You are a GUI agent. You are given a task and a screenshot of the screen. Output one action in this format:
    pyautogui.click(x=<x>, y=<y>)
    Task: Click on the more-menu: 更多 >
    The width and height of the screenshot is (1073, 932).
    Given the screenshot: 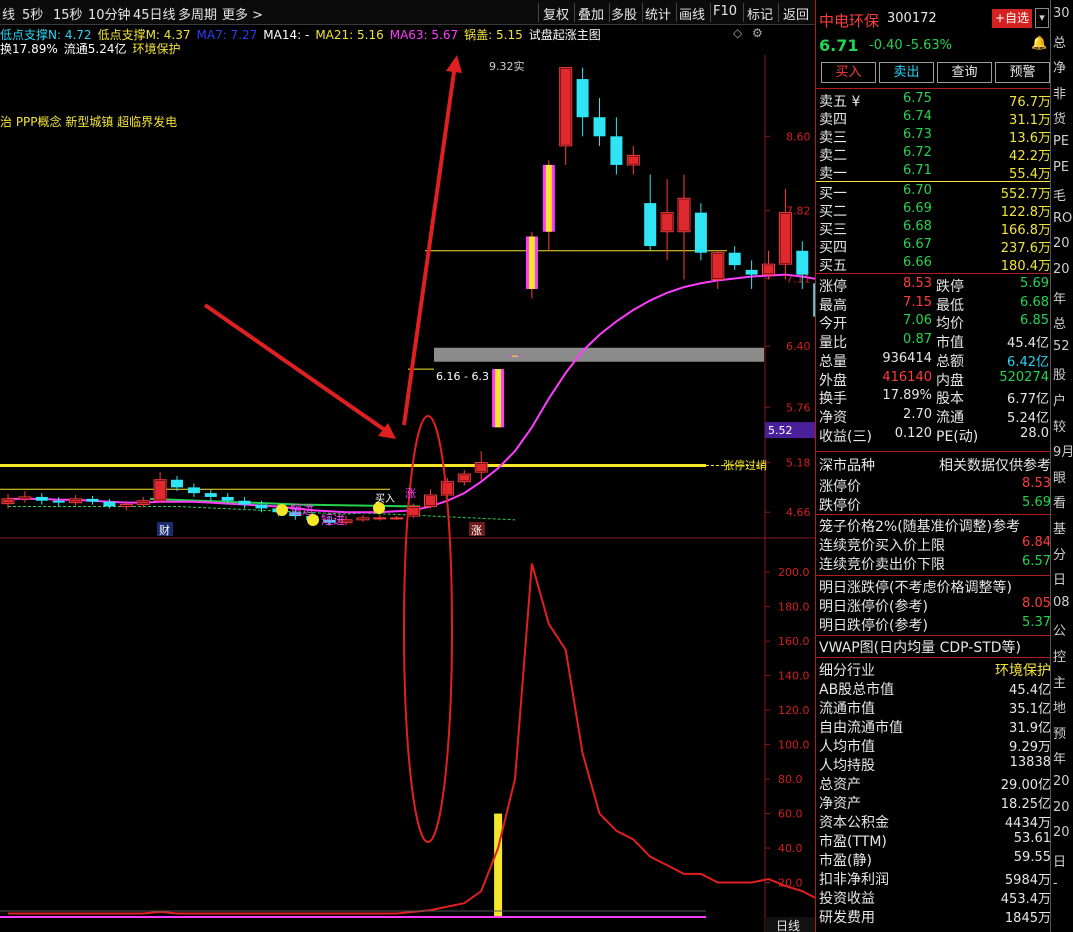 What is the action you would take?
    pyautogui.click(x=242, y=13)
    